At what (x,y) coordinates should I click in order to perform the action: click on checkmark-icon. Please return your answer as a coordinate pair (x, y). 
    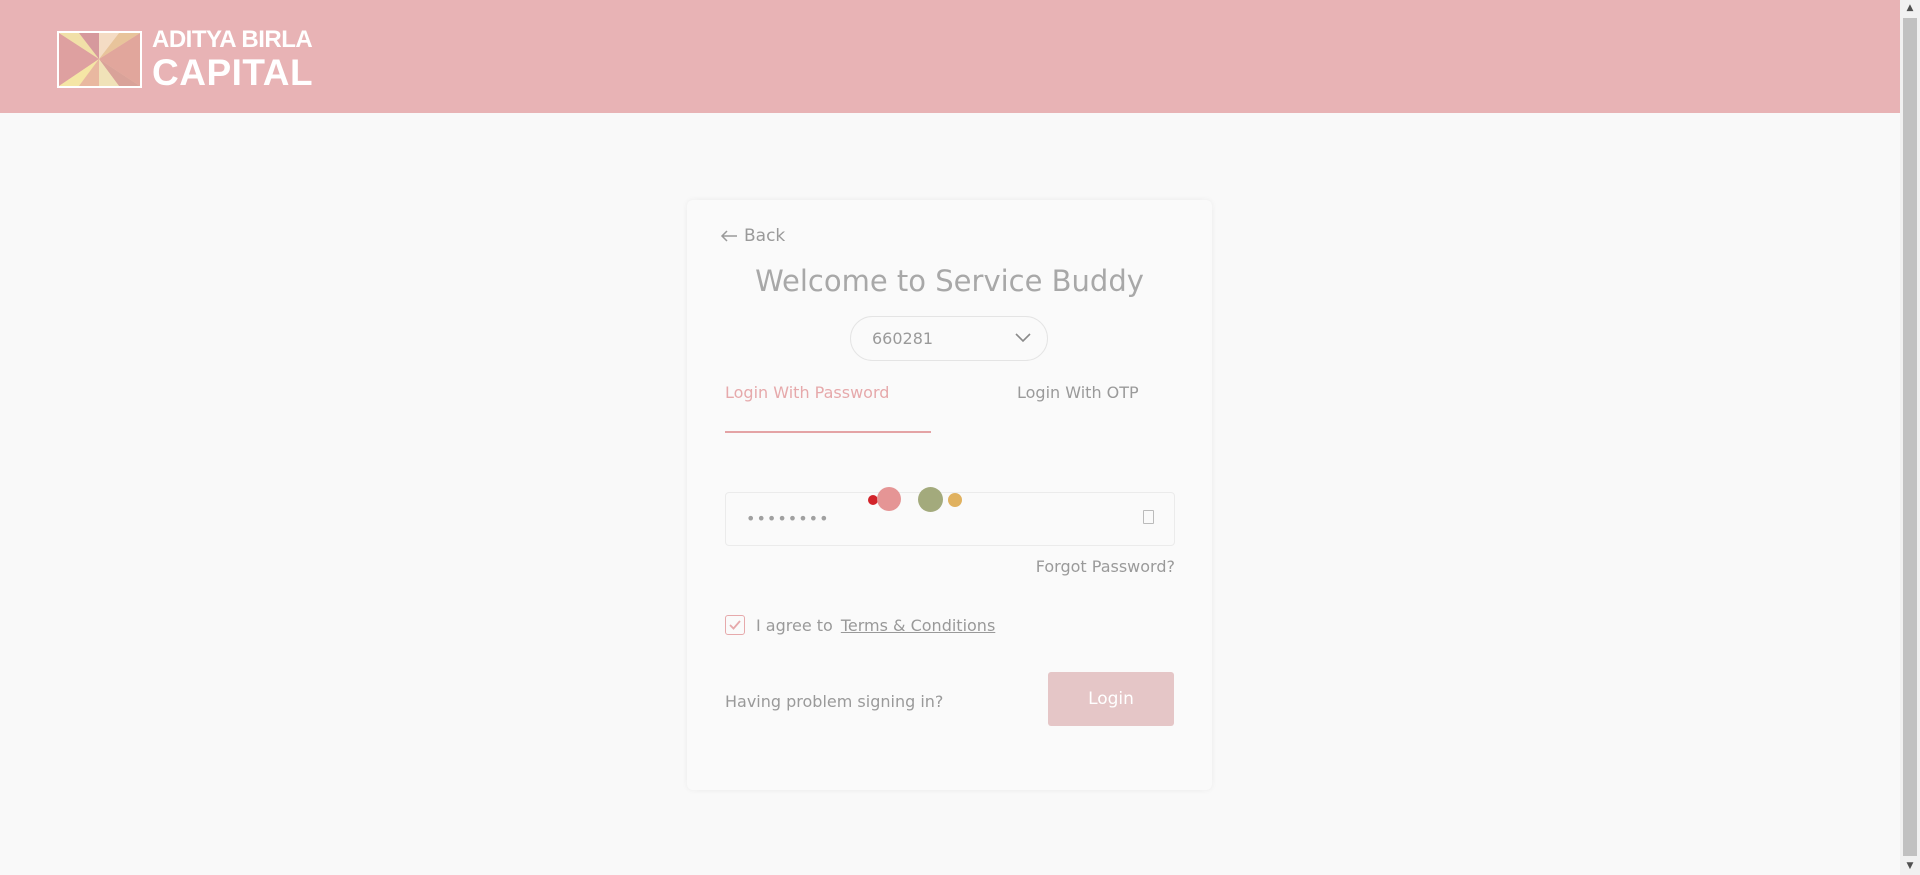
    Looking at the image, I should click on (735, 625).